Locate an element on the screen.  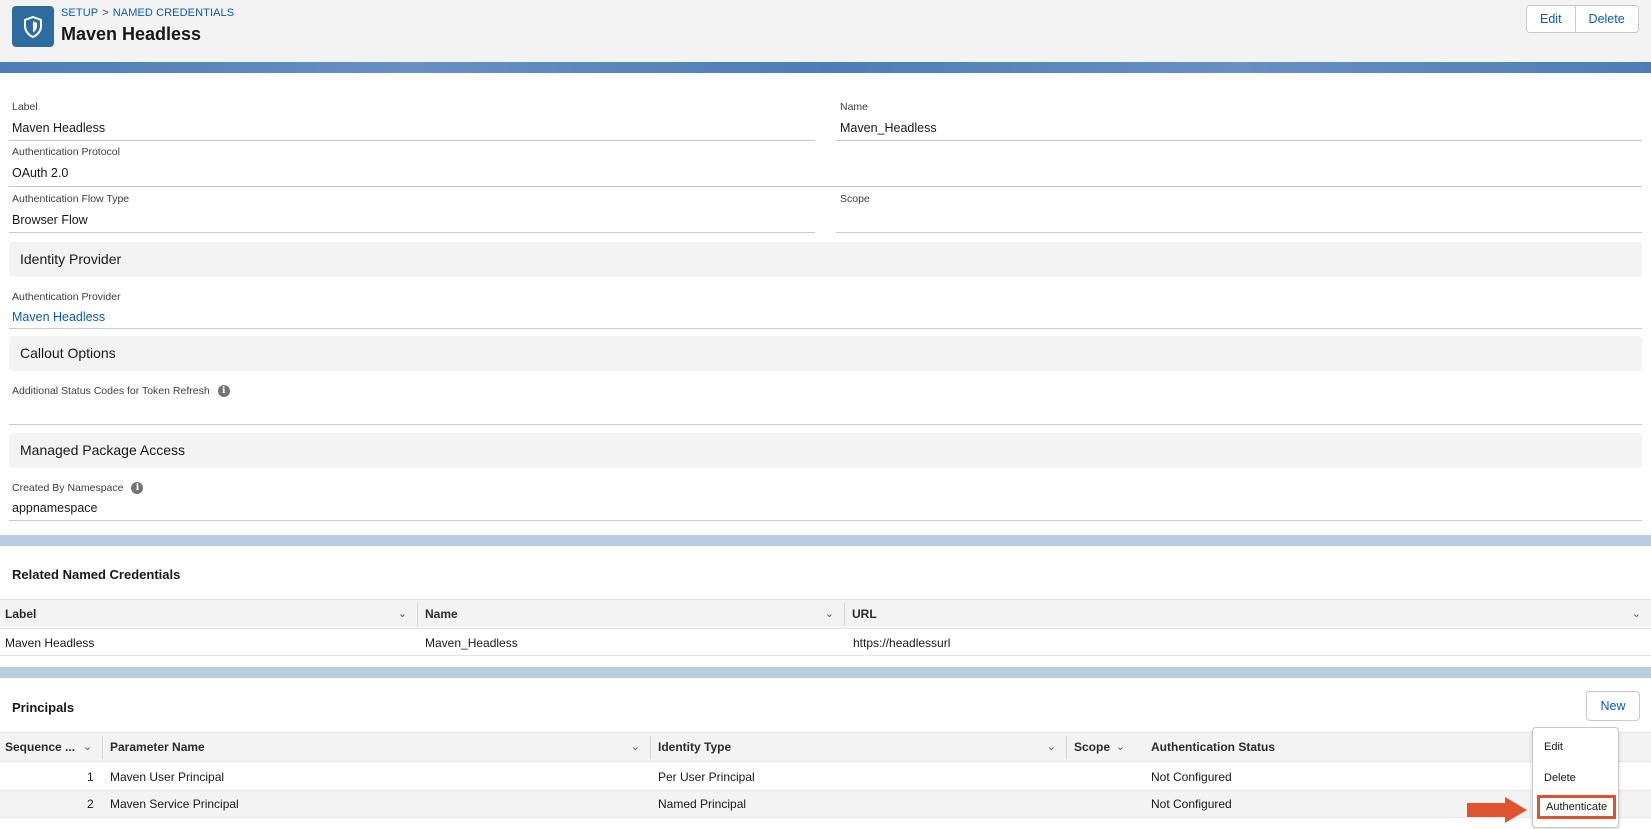
arrow-right-icon is located at coordinates (1497, 810).